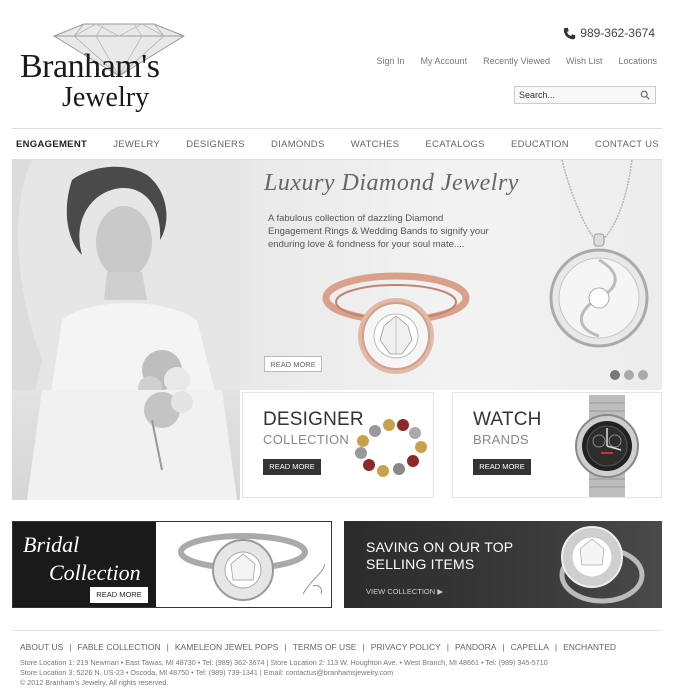 This screenshot has width=675, height=700. What do you see at coordinates (420, 564) in the screenshot?
I see `saving-title-line2: SELLING ITEMS` at bounding box center [420, 564].